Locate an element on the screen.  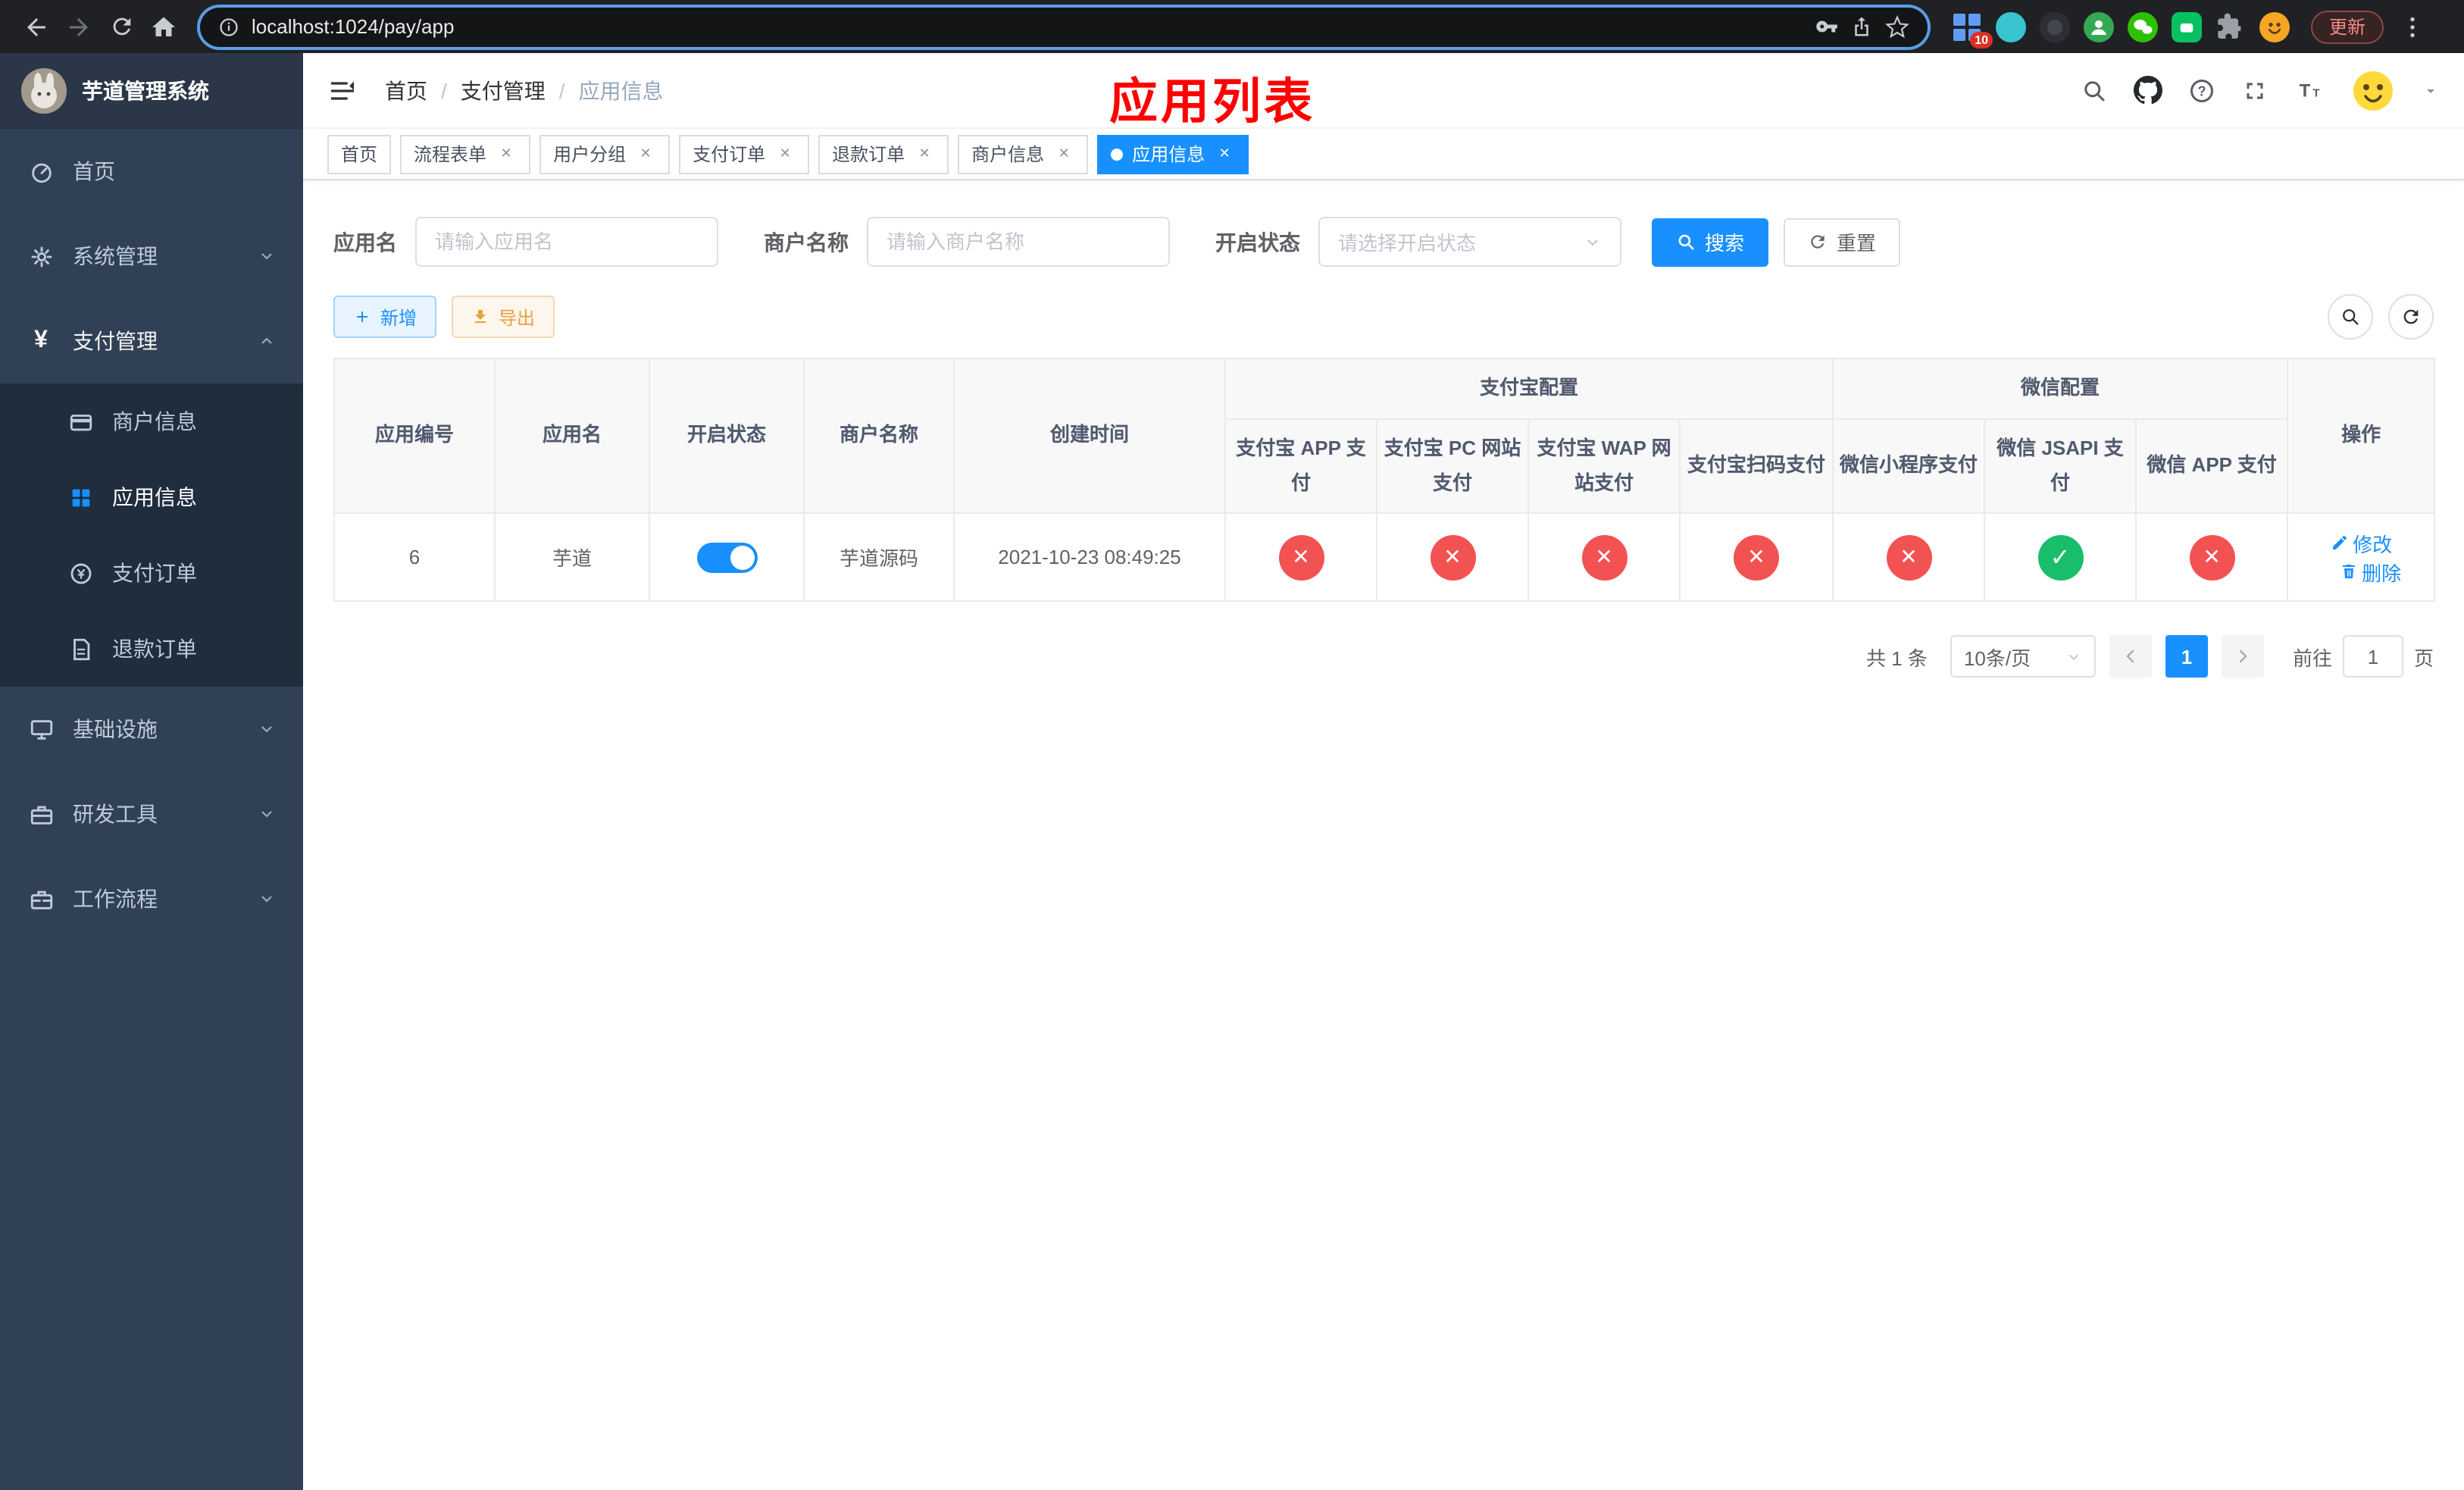
delete-button: 删除 is located at coordinates (2370, 572).